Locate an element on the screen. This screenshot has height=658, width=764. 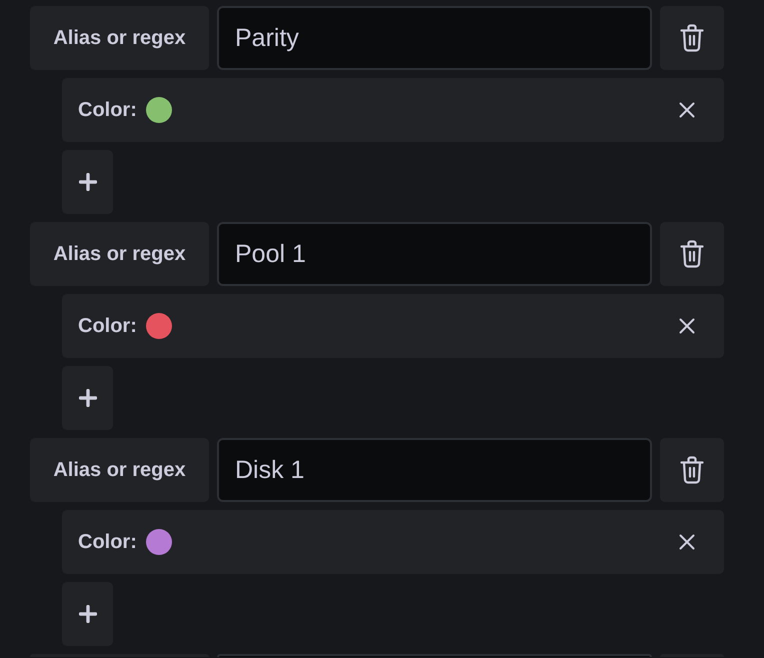
input-field: Parity is located at coordinates (434, 38).